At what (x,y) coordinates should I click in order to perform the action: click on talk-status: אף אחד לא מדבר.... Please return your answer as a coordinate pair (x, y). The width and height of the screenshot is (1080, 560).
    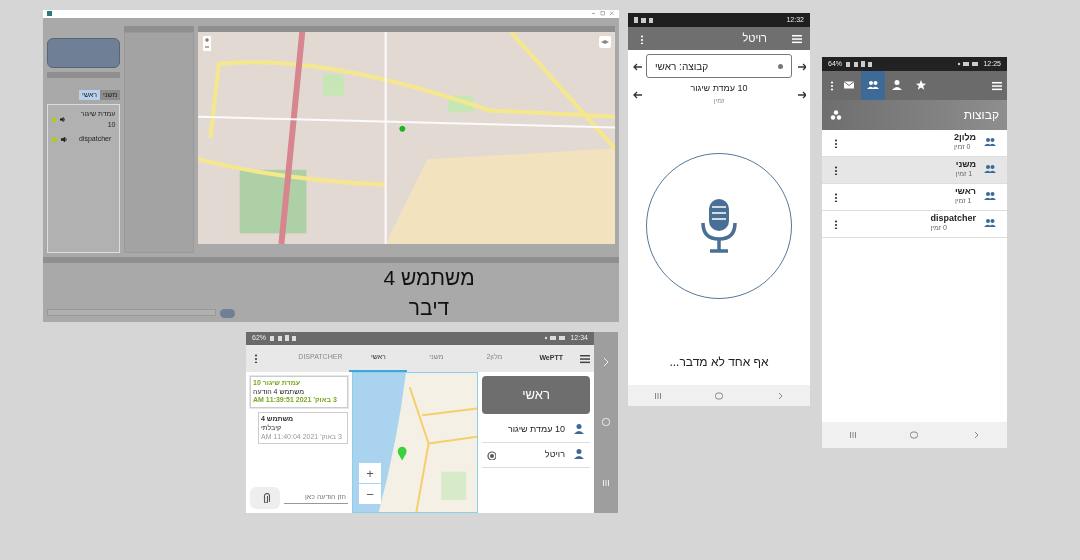
    Looking at the image, I should click on (719, 362).